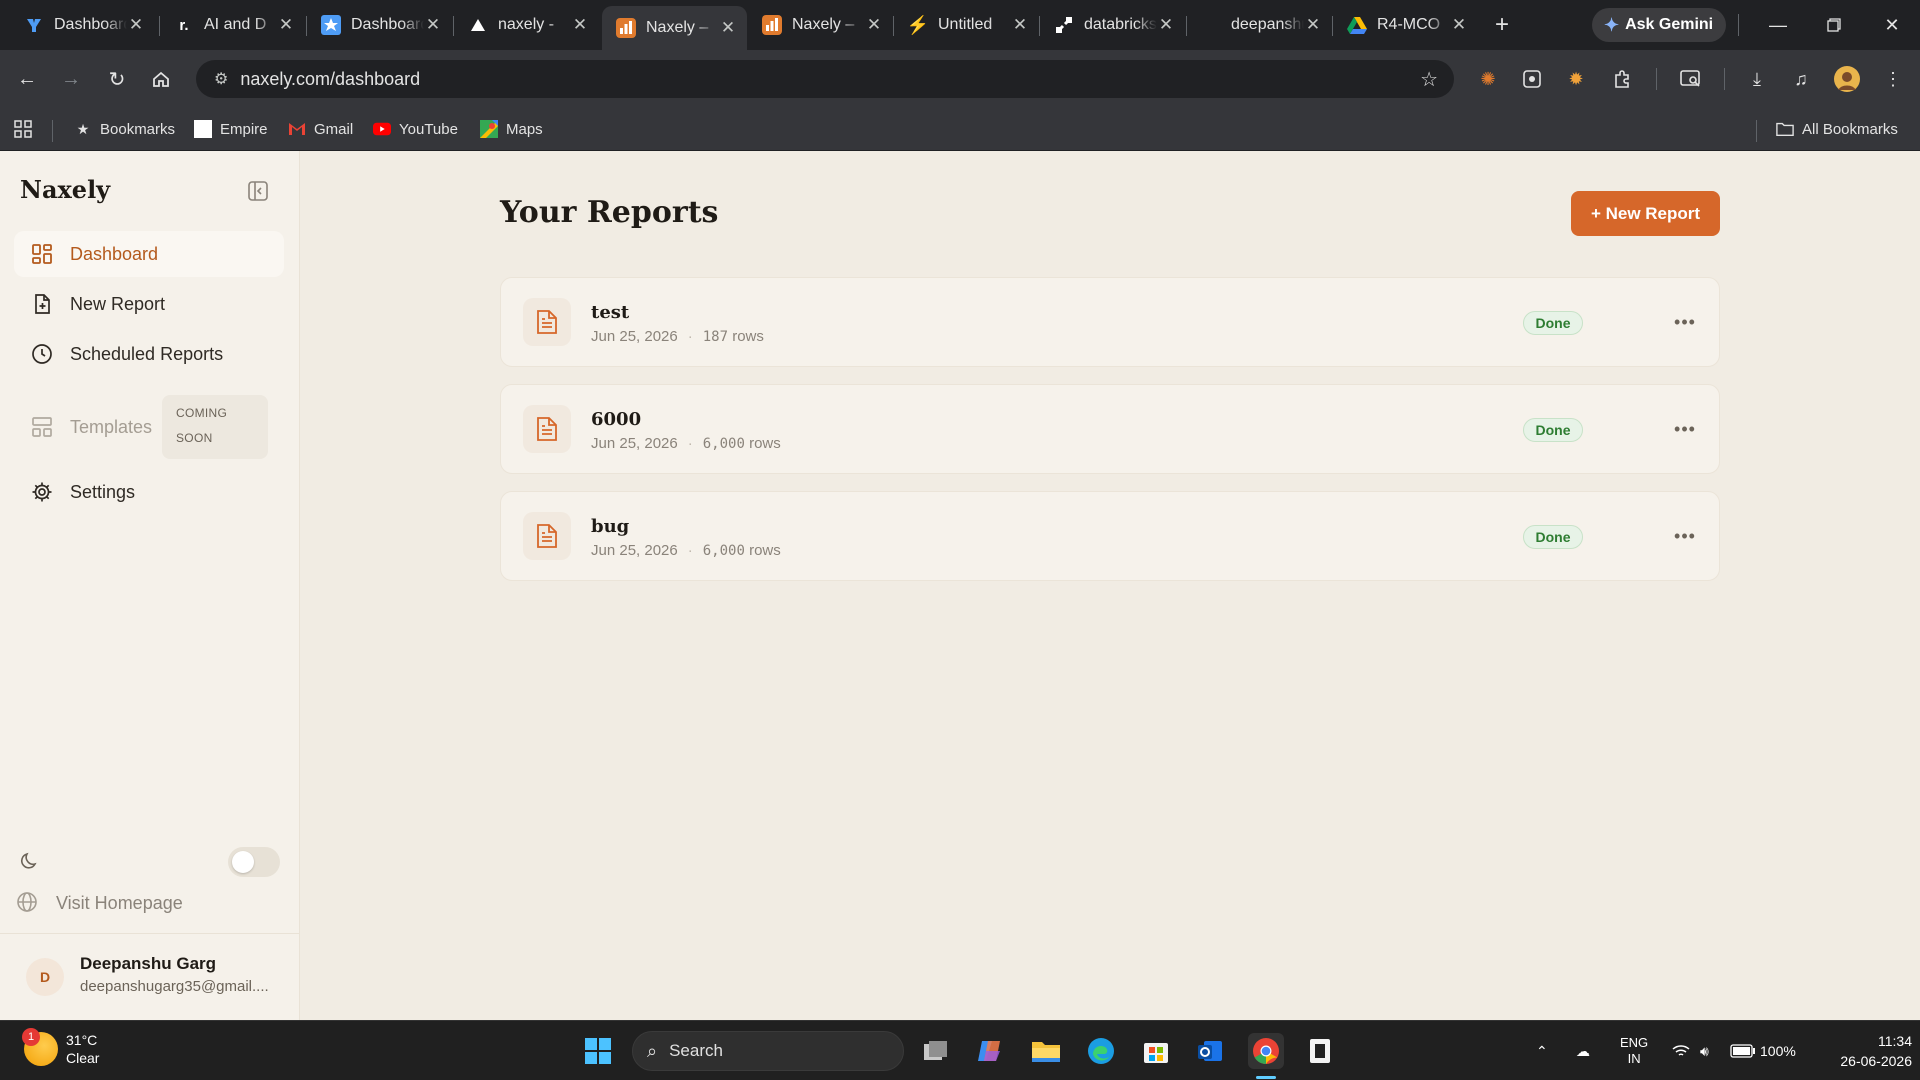 The height and width of the screenshot is (1080, 1920). Describe the element at coordinates (1112, 25) in the screenshot. I see `browser-tab: databricks ✕` at that location.